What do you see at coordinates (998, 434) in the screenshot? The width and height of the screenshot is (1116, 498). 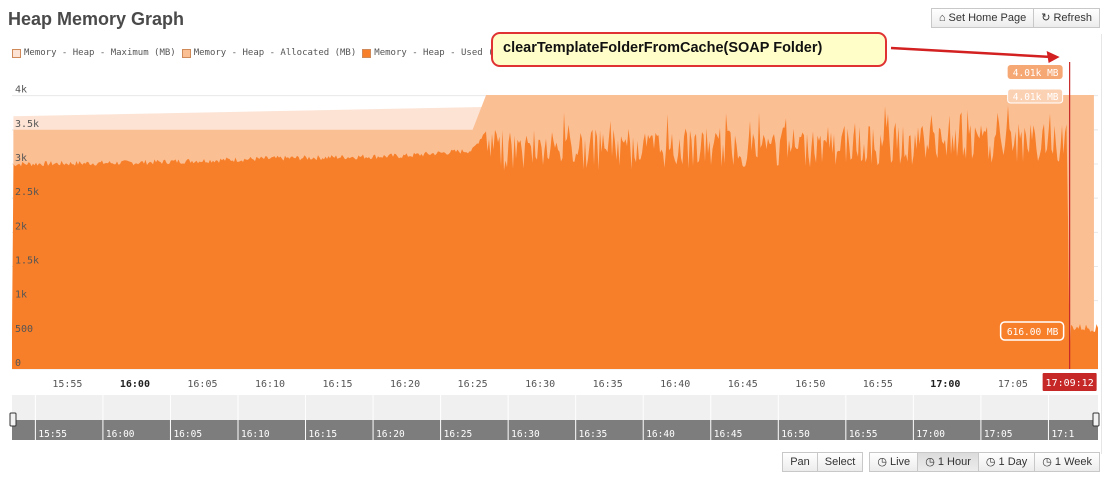 I see `navigator-tick-label: 17:05` at bounding box center [998, 434].